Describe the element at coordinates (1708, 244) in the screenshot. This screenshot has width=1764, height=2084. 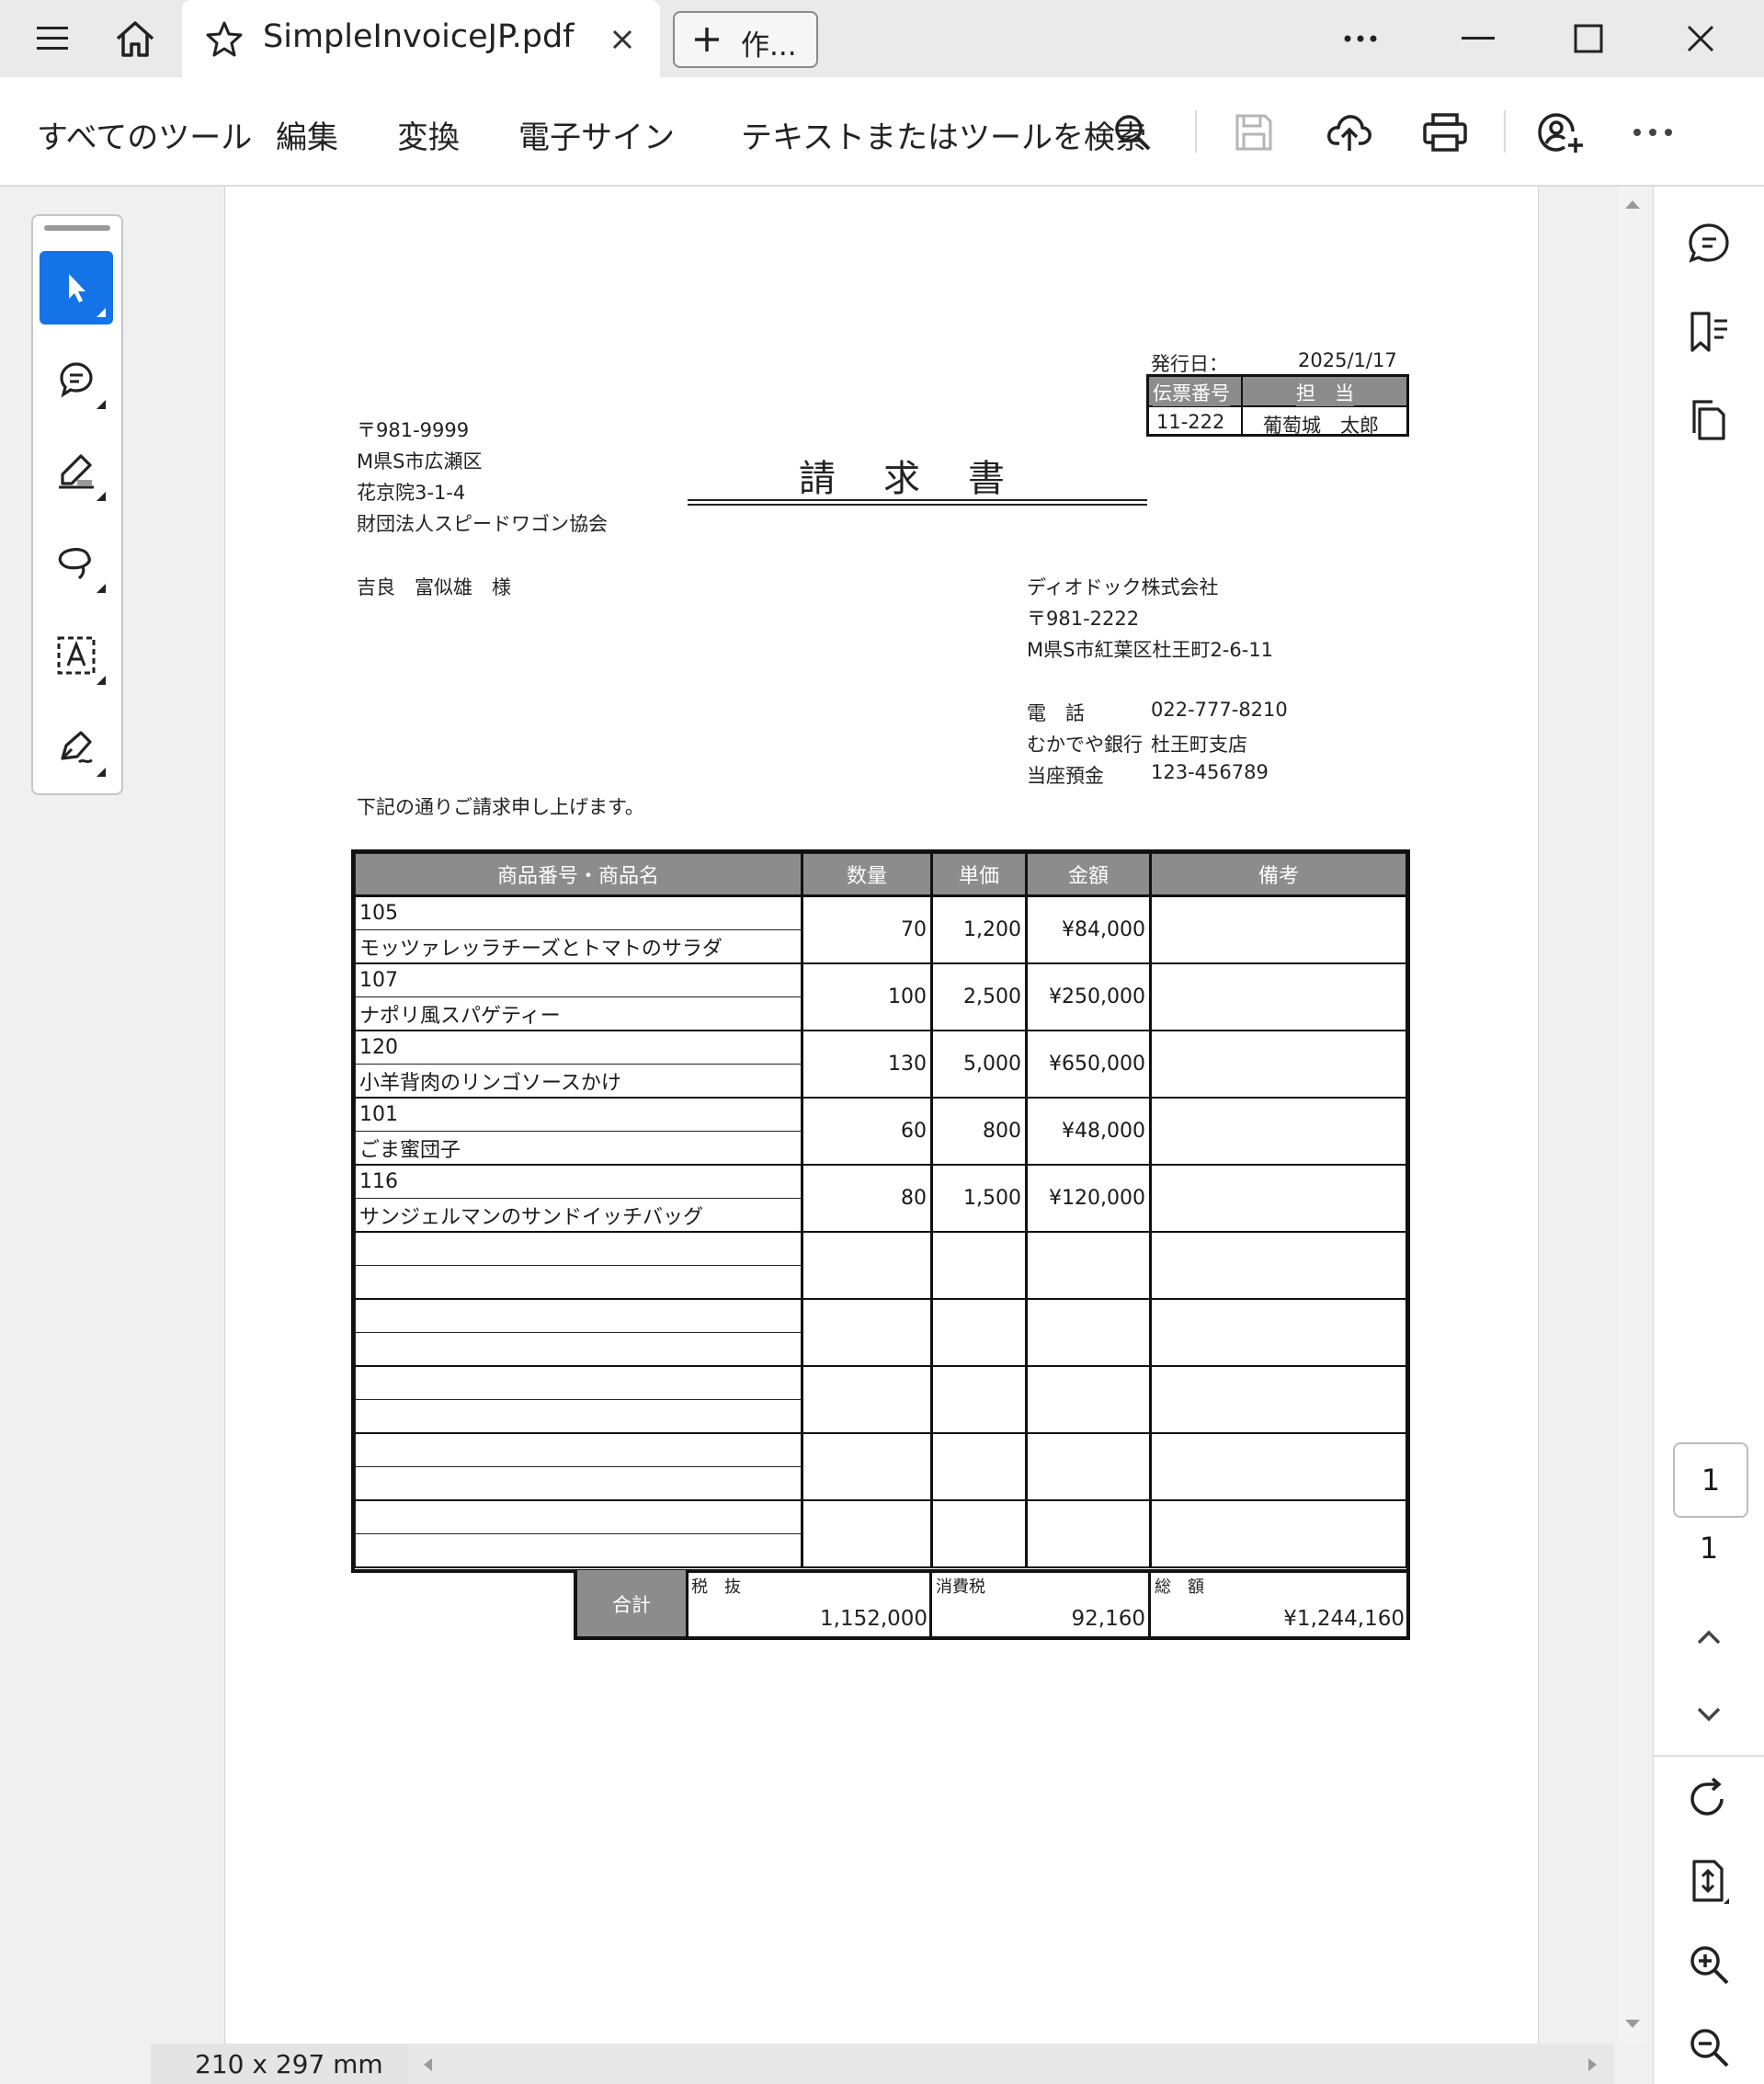
I see `comments-panel-icon` at that location.